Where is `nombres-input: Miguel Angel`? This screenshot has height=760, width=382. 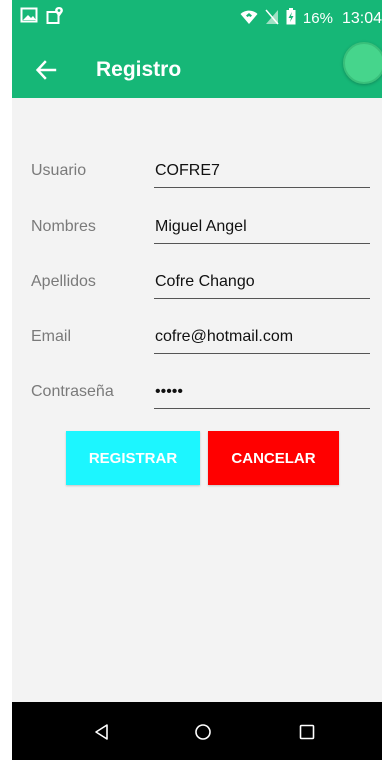
nombres-input: Miguel Angel is located at coordinates (262, 227).